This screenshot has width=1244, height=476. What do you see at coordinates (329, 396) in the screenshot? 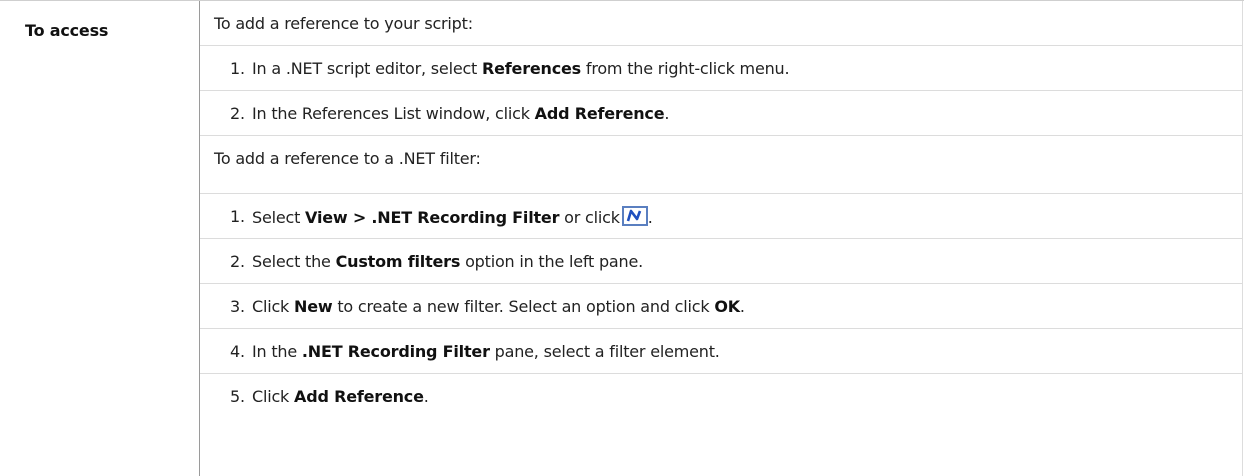
I see `filter-step-5: 5. Click Add Reference.` at bounding box center [329, 396].